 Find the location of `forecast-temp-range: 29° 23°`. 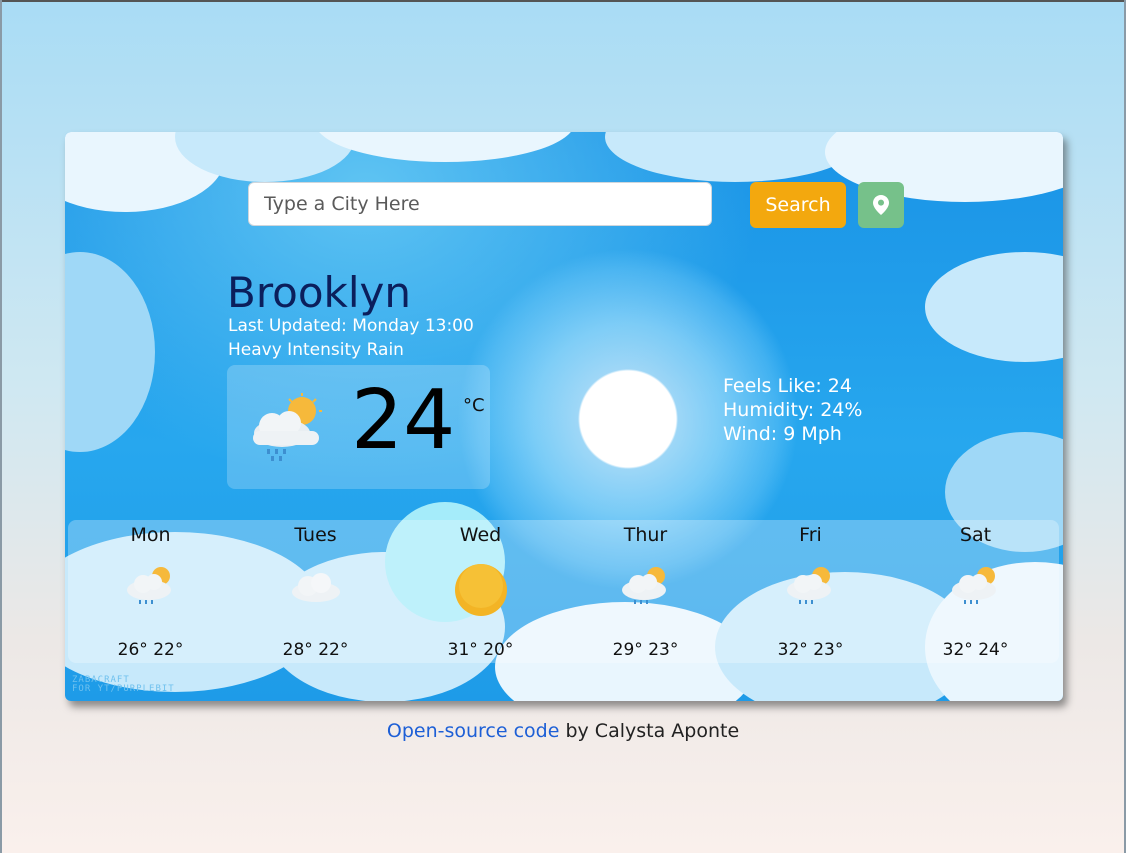

forecast-temp-range: 29° 23° is located at coordinates (645, 650).